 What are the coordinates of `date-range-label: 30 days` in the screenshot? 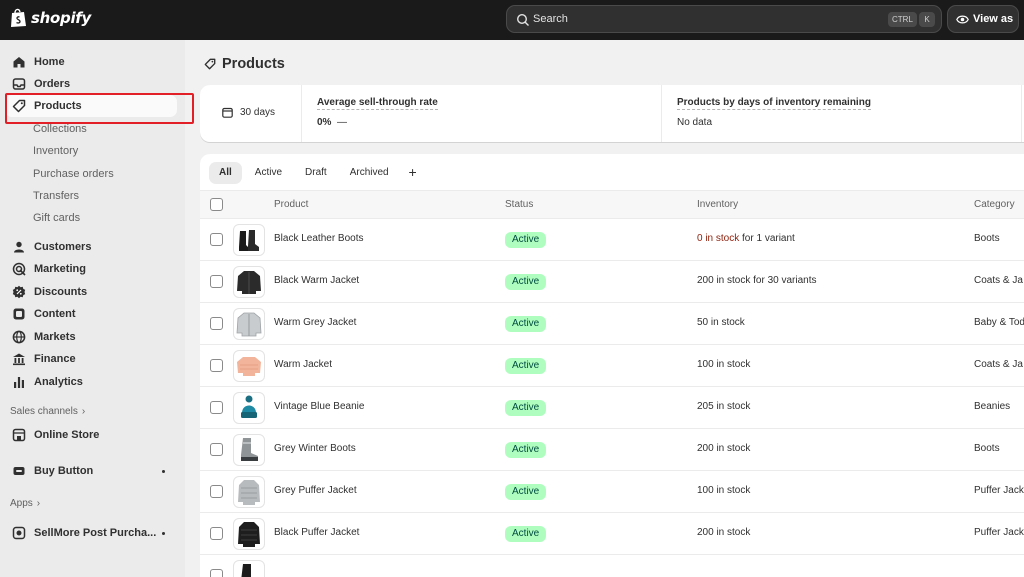 It's located at (258, 112).